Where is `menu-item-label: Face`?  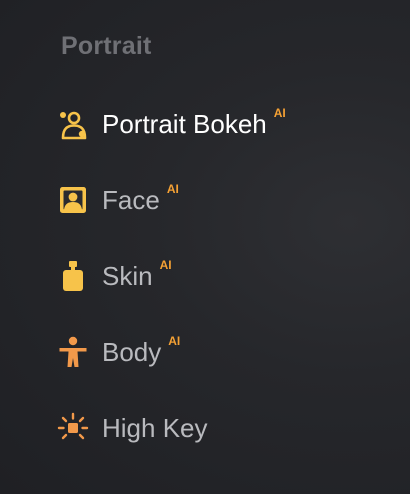 menu-item-label: Face is located at coordinates (131, 200).